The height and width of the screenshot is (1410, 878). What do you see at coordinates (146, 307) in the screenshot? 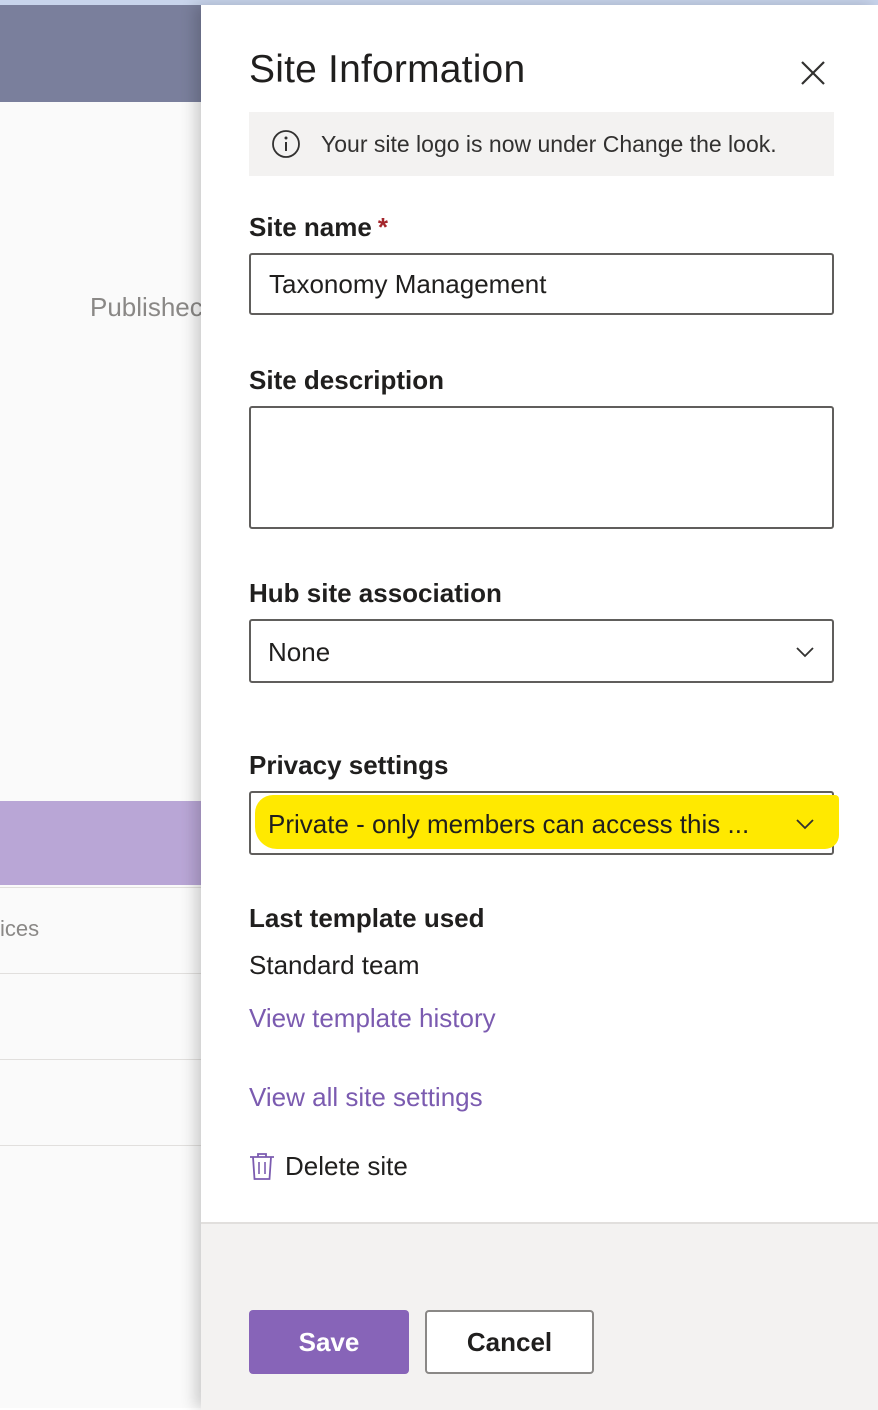
I see `background-published-text: Publishec` at bounding box center [146, 307].